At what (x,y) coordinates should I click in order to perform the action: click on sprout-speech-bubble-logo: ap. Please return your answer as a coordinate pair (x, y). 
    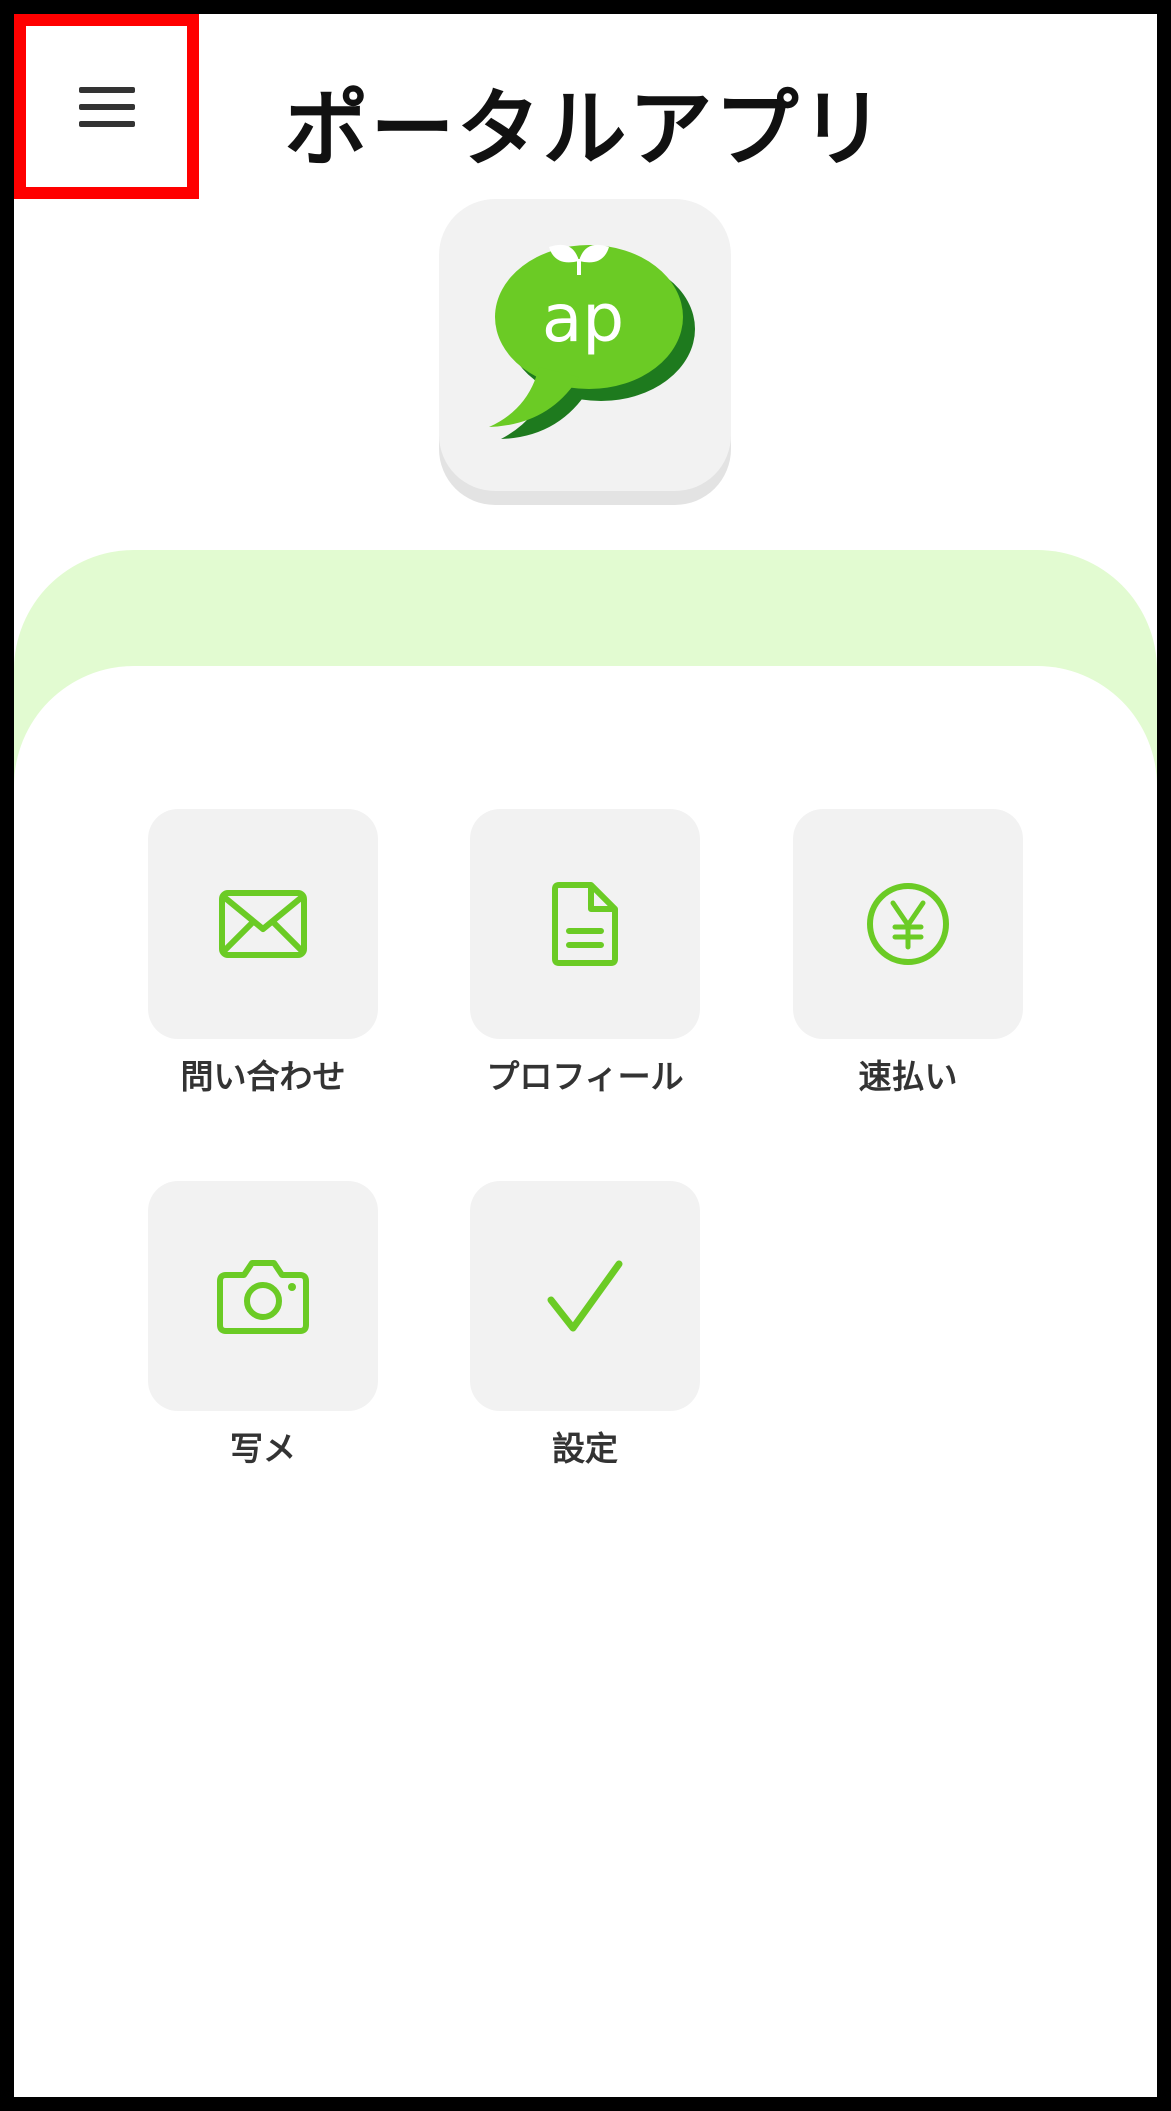
    Looking at the image, I should click on (592, 341).